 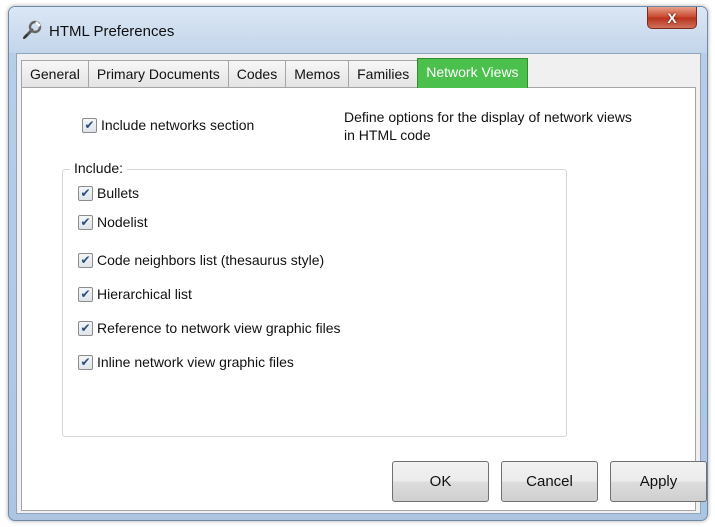 What do you see at coordinates (257, 74) in the screenshot?
I see `tab-codes: Codes` at bounding box center [257, 74].